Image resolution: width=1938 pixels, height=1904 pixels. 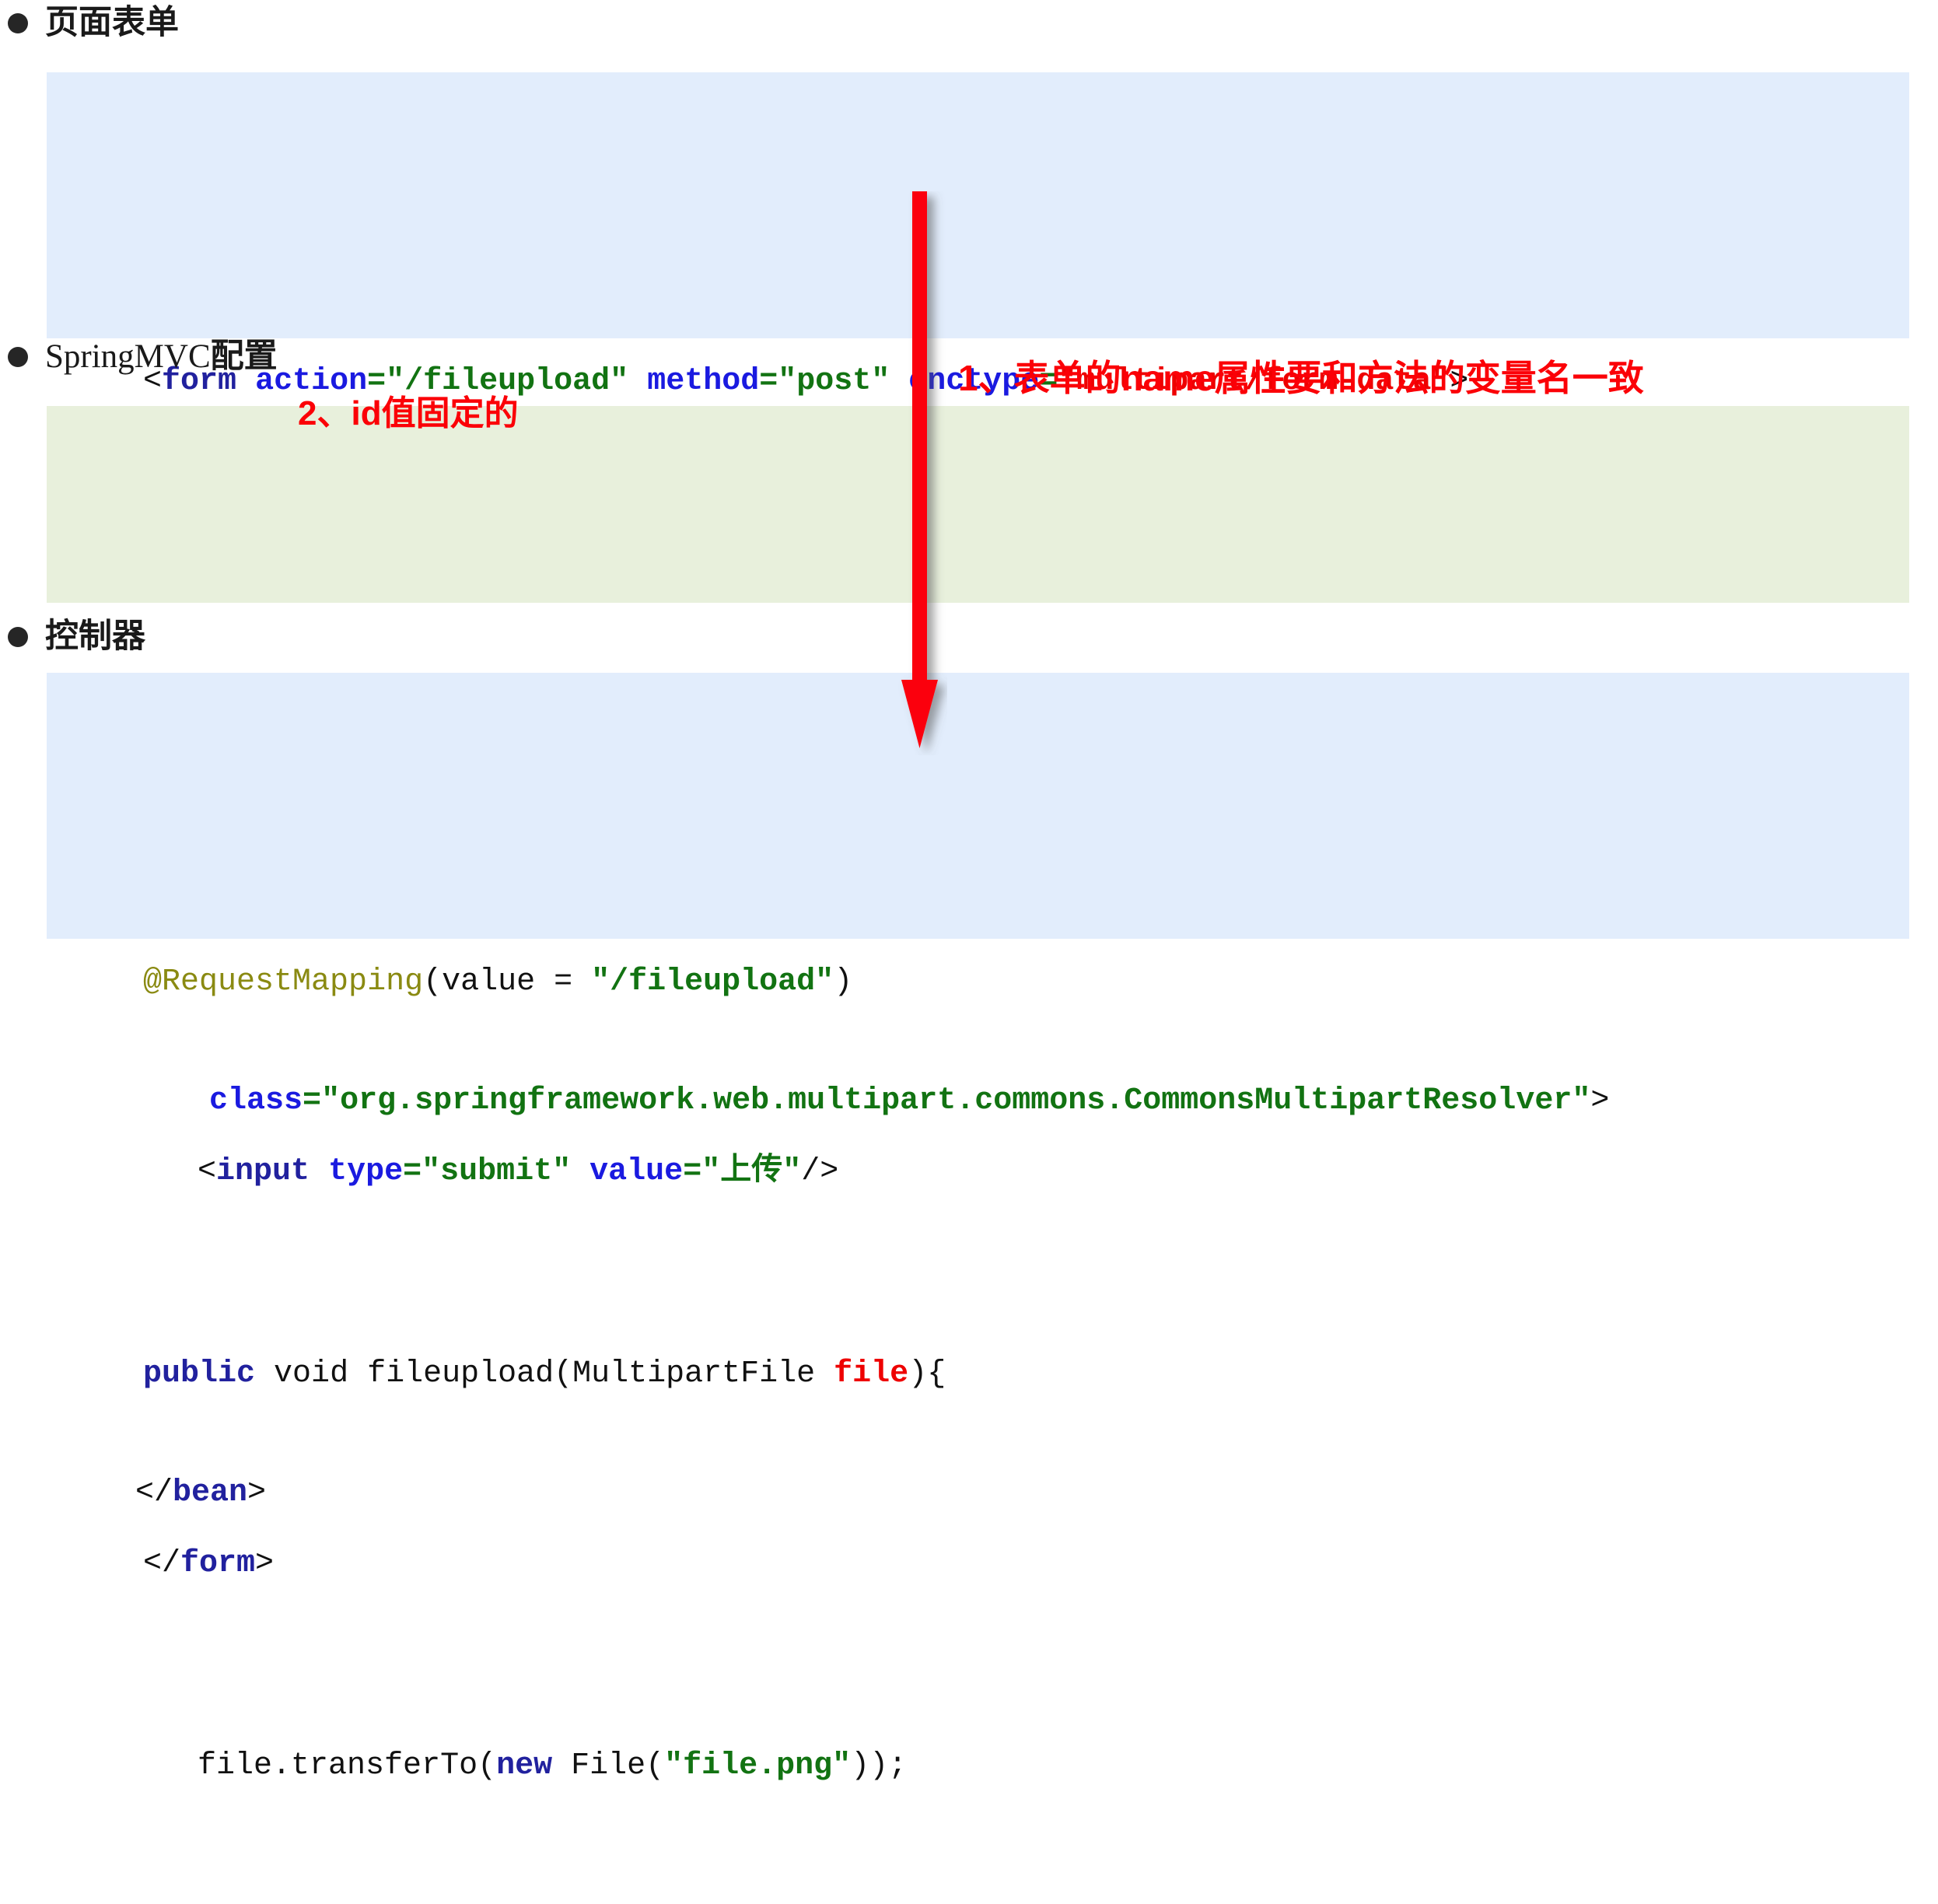 What do you see at coordinates (544, 1374) in the screenshot?
I see `code-token: void fileupload(MultipartFile` at bounding box center [544, 1374].